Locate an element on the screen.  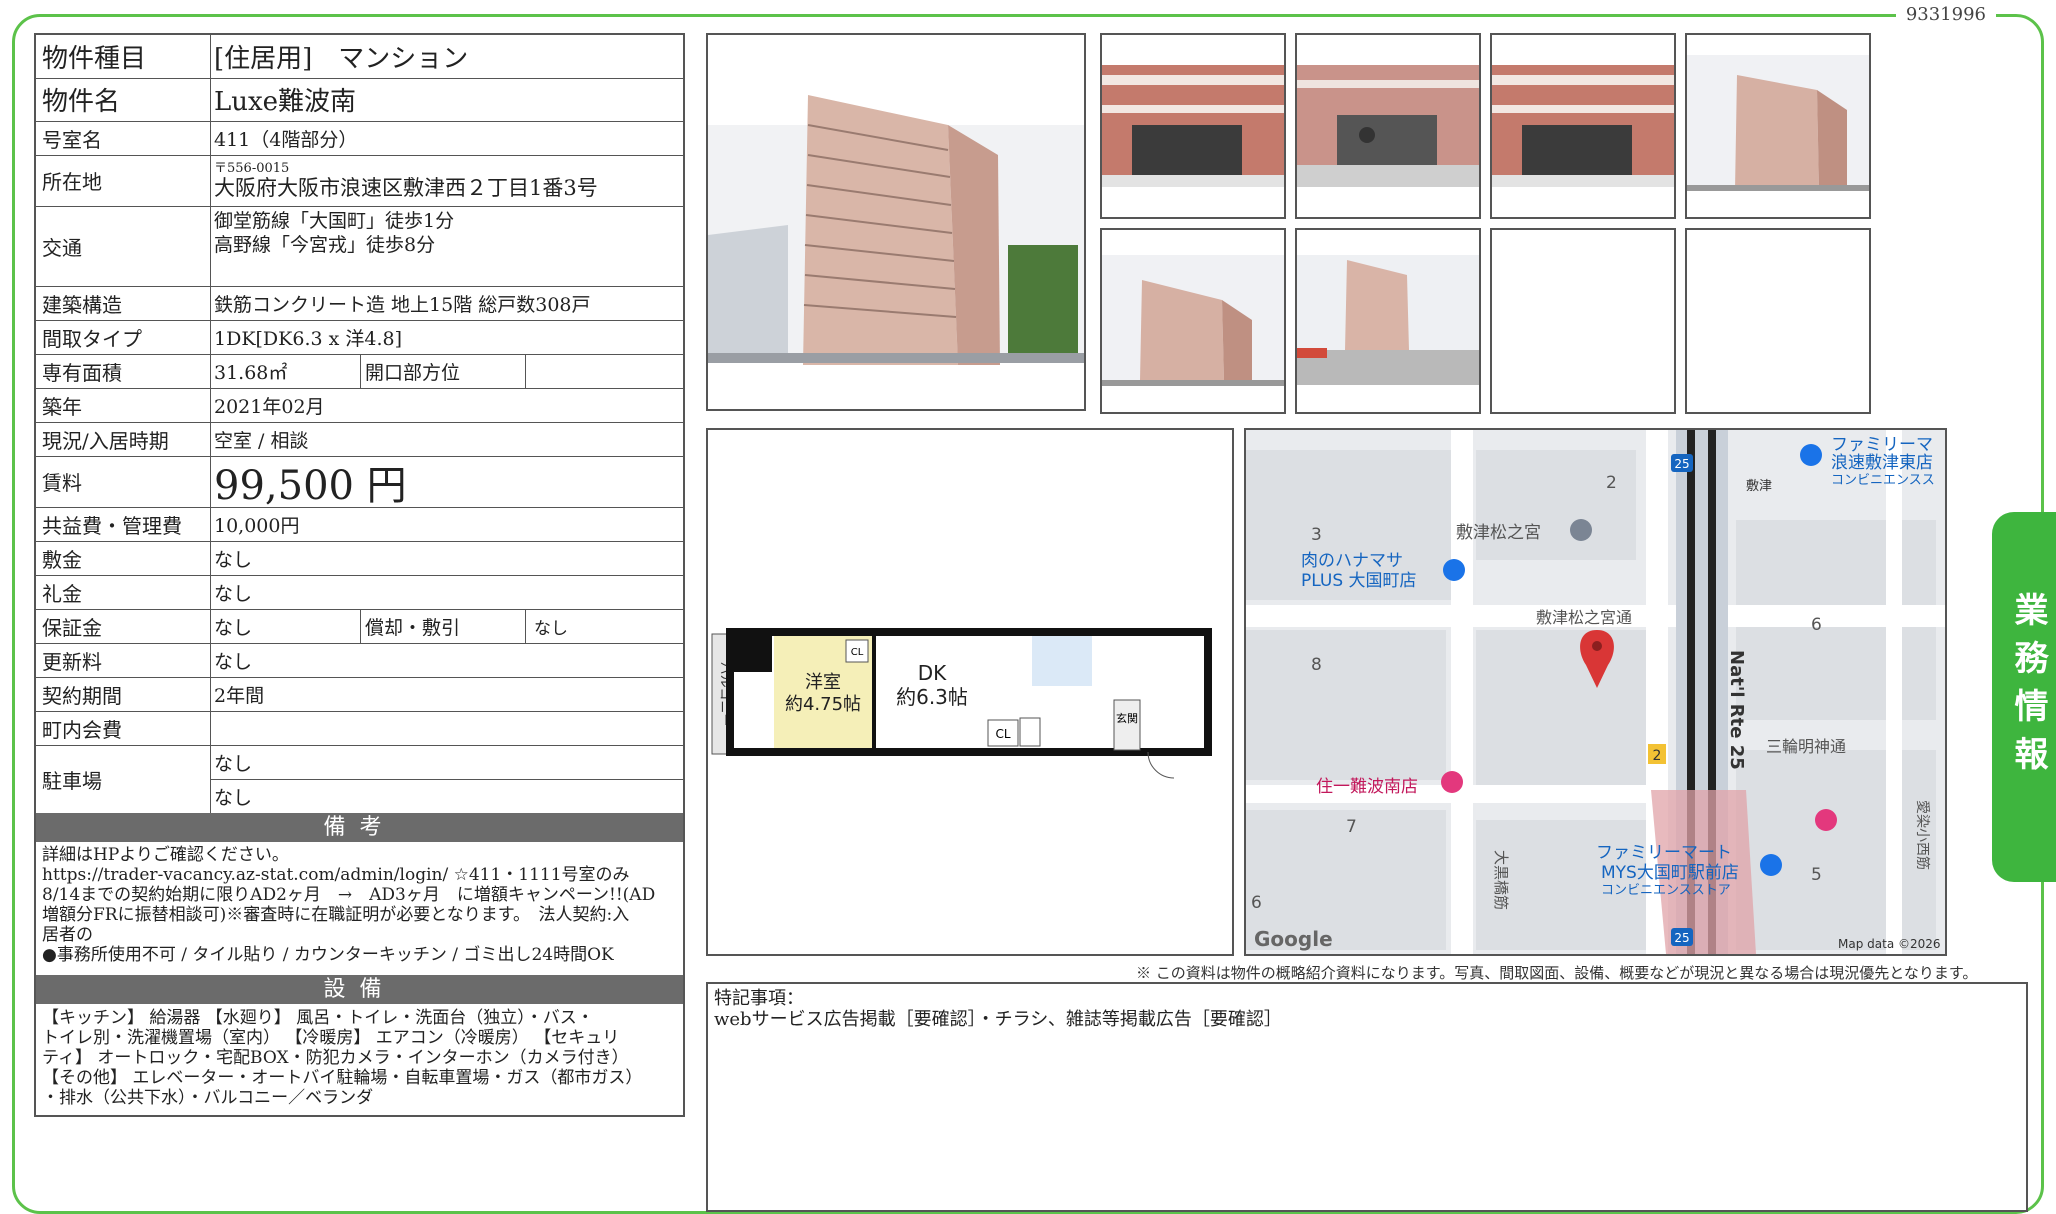
western-room-size: 約4.75帖 is located at coordinates (823, 704).